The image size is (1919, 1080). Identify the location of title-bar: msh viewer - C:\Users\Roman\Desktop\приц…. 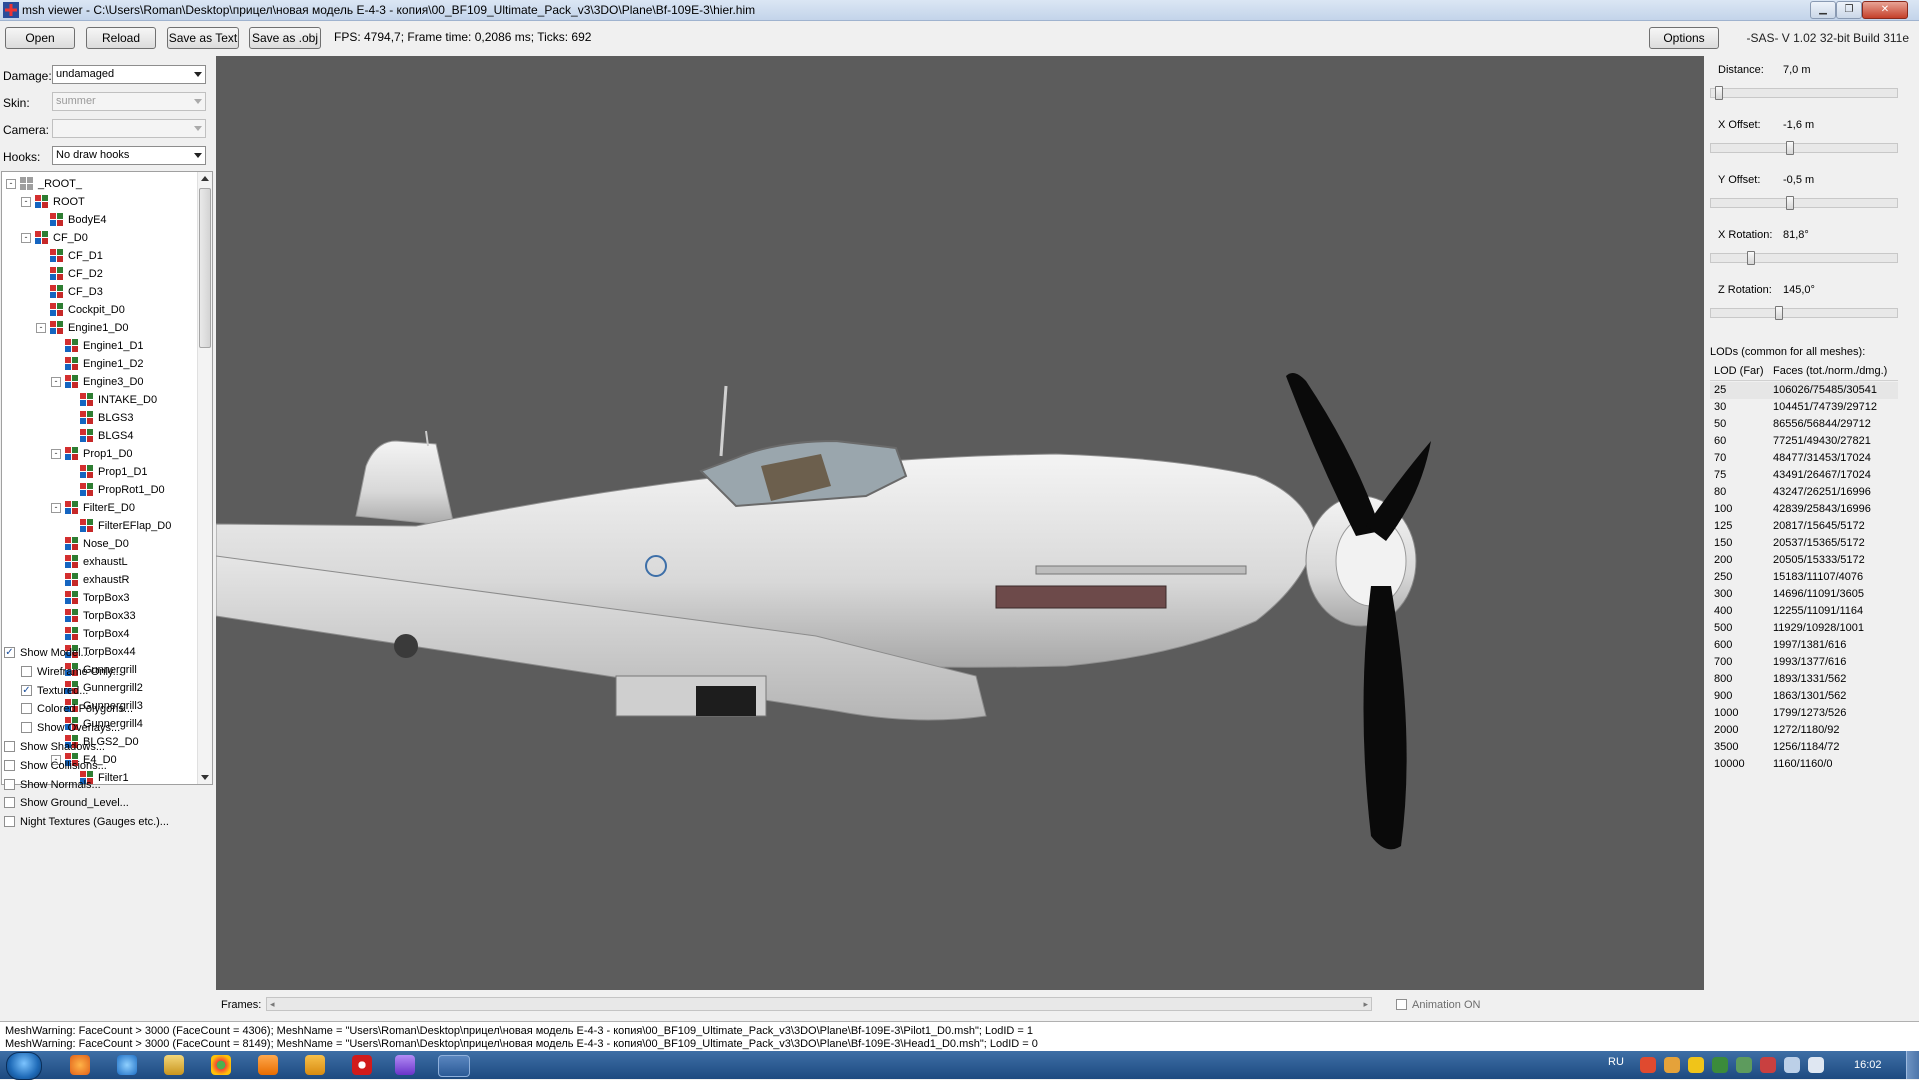
(959, 10).